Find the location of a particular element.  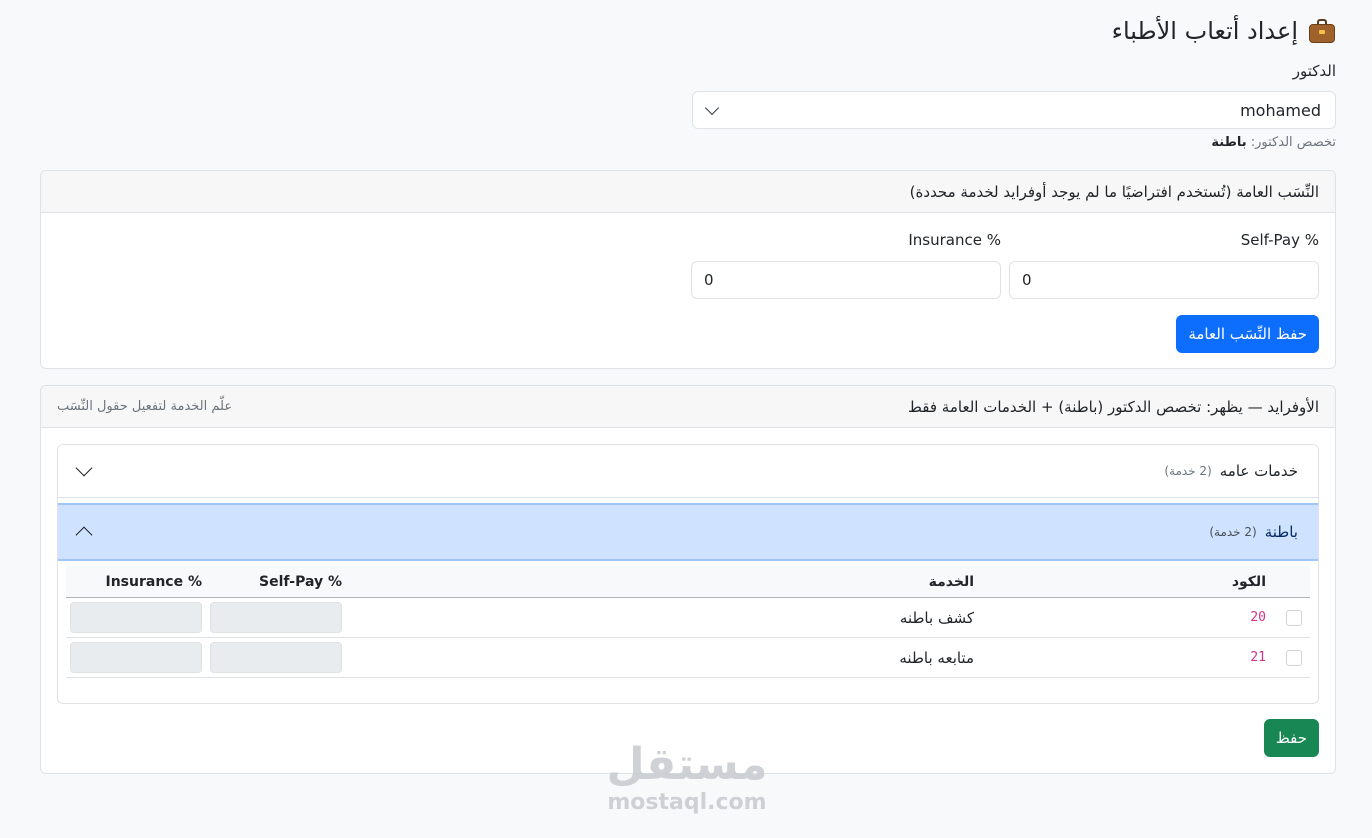

page-header: إعداد أتعاب الأطباء is located at coordinates (1224, 31).